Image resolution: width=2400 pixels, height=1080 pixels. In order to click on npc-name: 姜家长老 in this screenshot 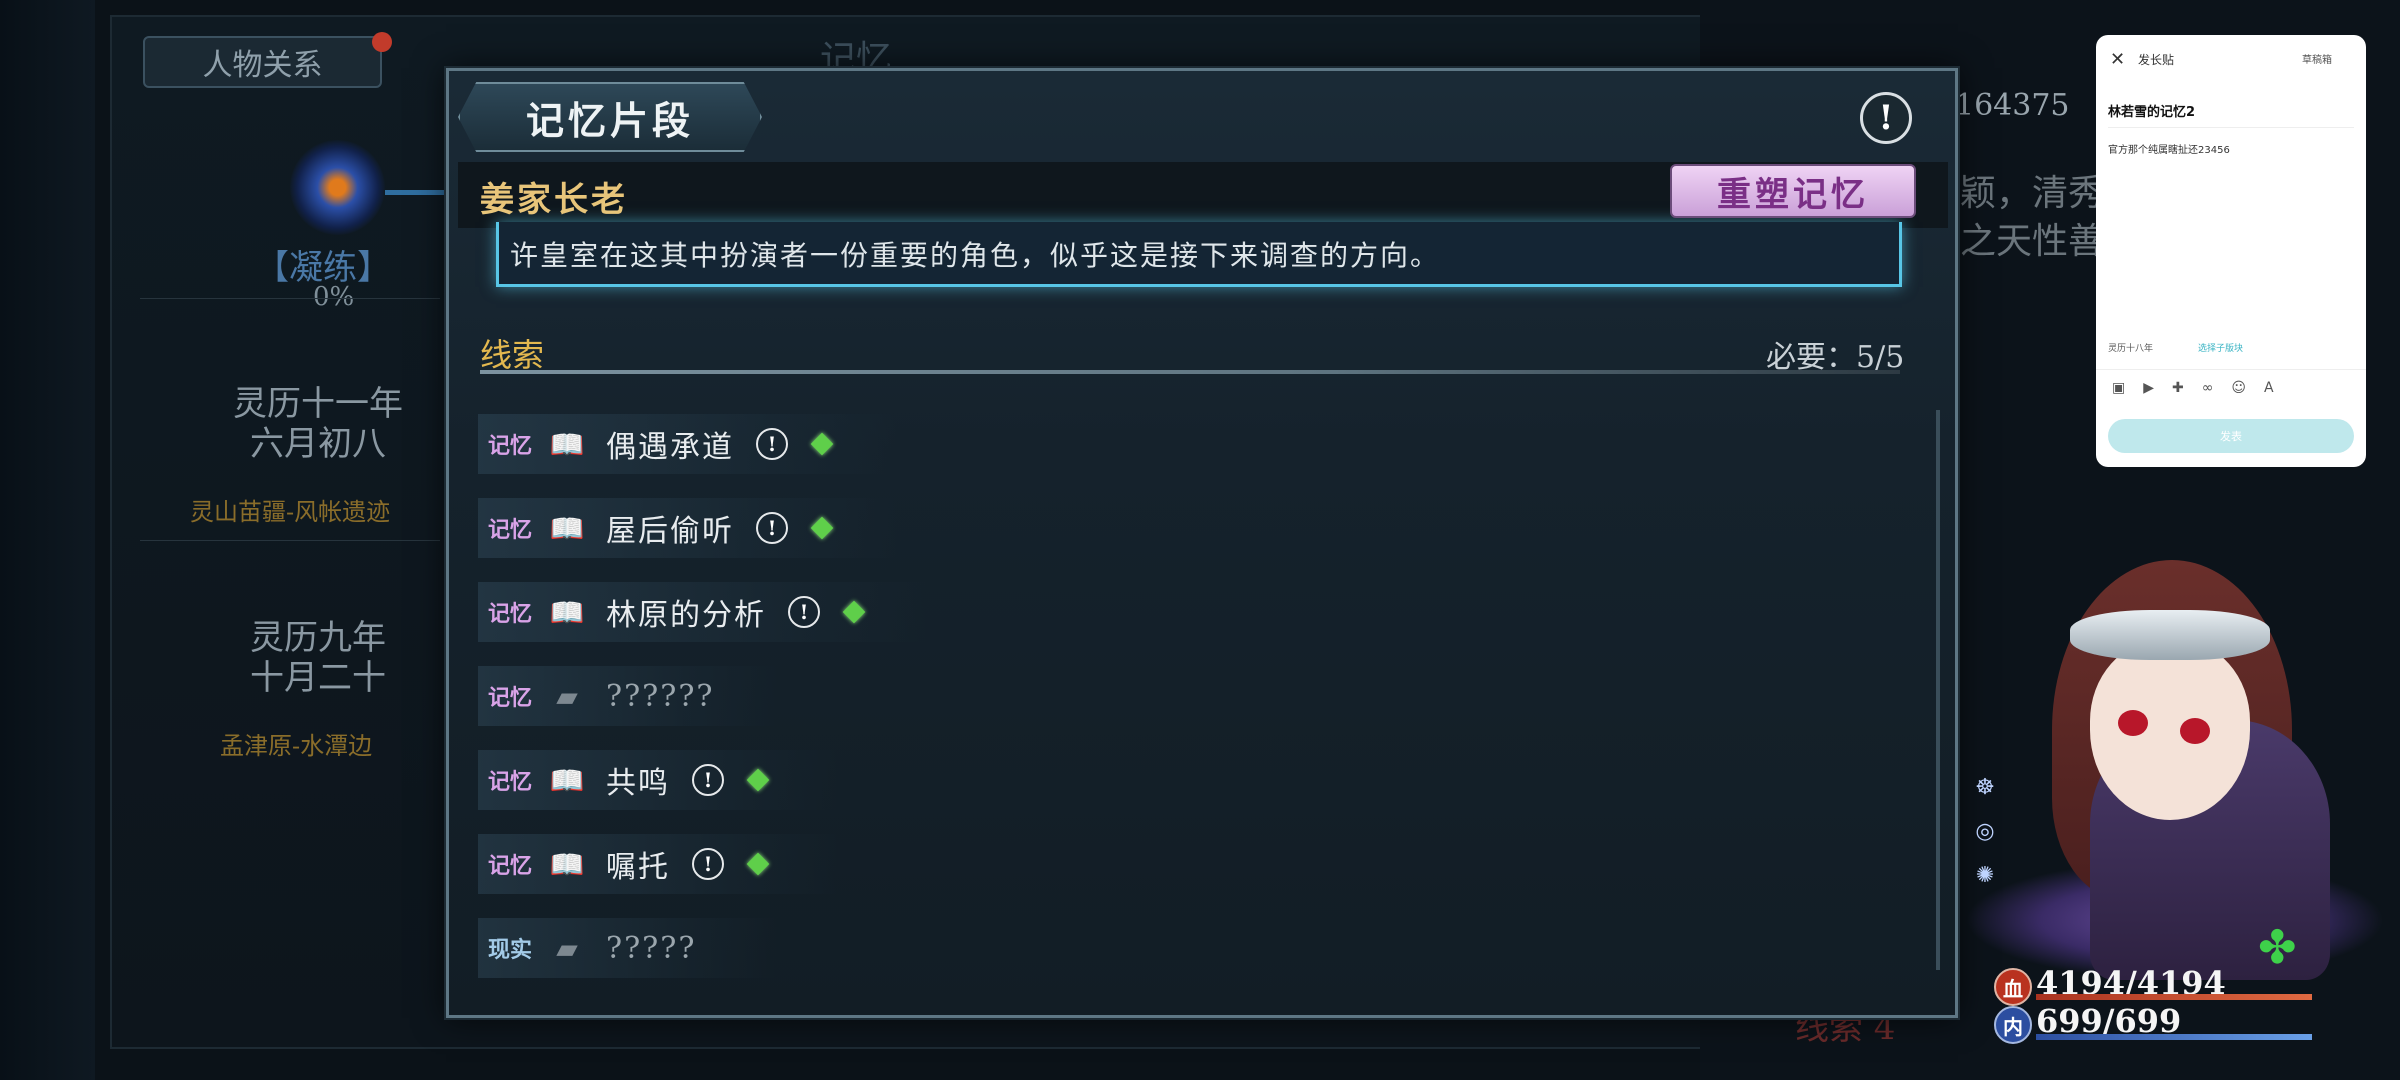, I will do `click(554, 200)`.